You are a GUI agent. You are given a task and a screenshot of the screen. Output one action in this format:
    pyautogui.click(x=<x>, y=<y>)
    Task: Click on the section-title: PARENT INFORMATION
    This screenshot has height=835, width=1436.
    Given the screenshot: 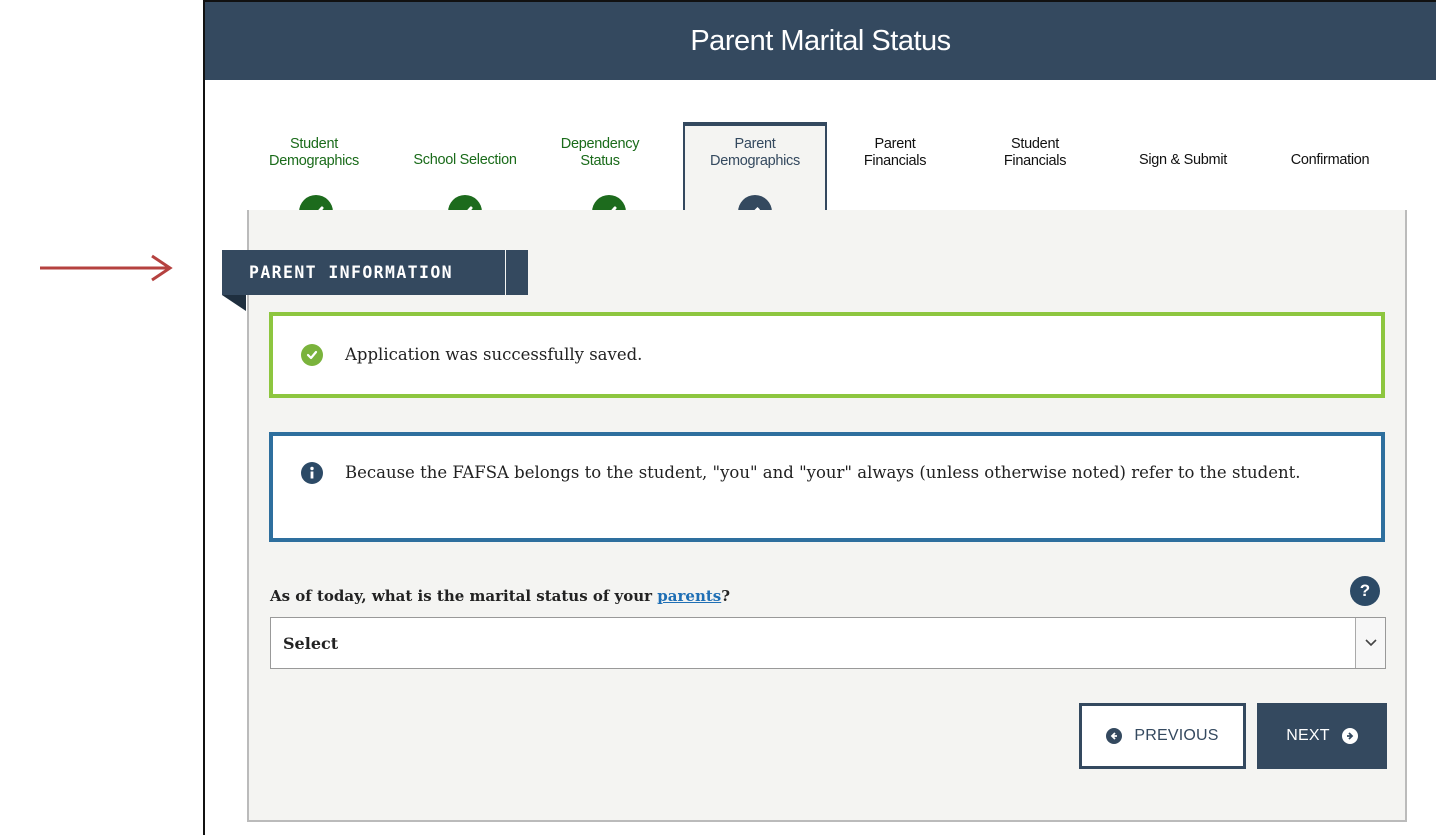 What is the action you would take?
    pyautogui.click(x=363, y=272)
    